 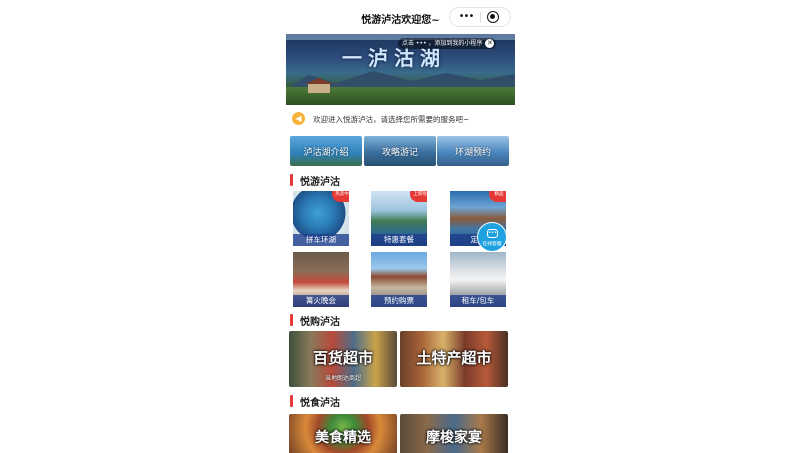 I want to click on tile-label: 特惠套餐, so click(x=399, y=240).